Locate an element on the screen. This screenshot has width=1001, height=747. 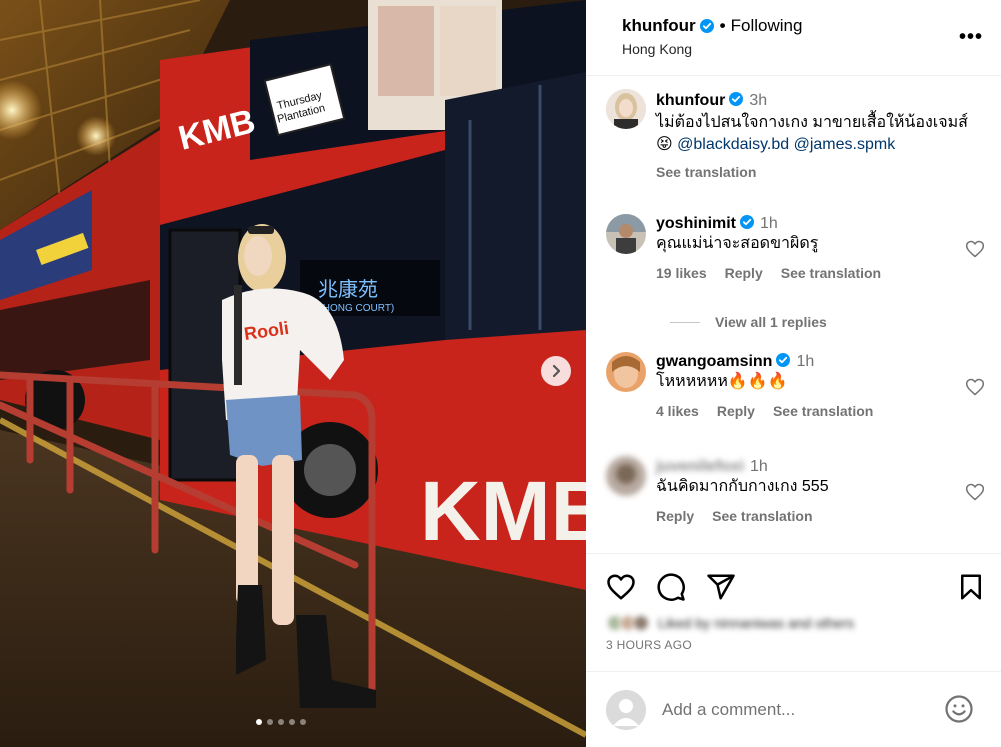
header-username: khunfour is located at coordinates (659, 26).